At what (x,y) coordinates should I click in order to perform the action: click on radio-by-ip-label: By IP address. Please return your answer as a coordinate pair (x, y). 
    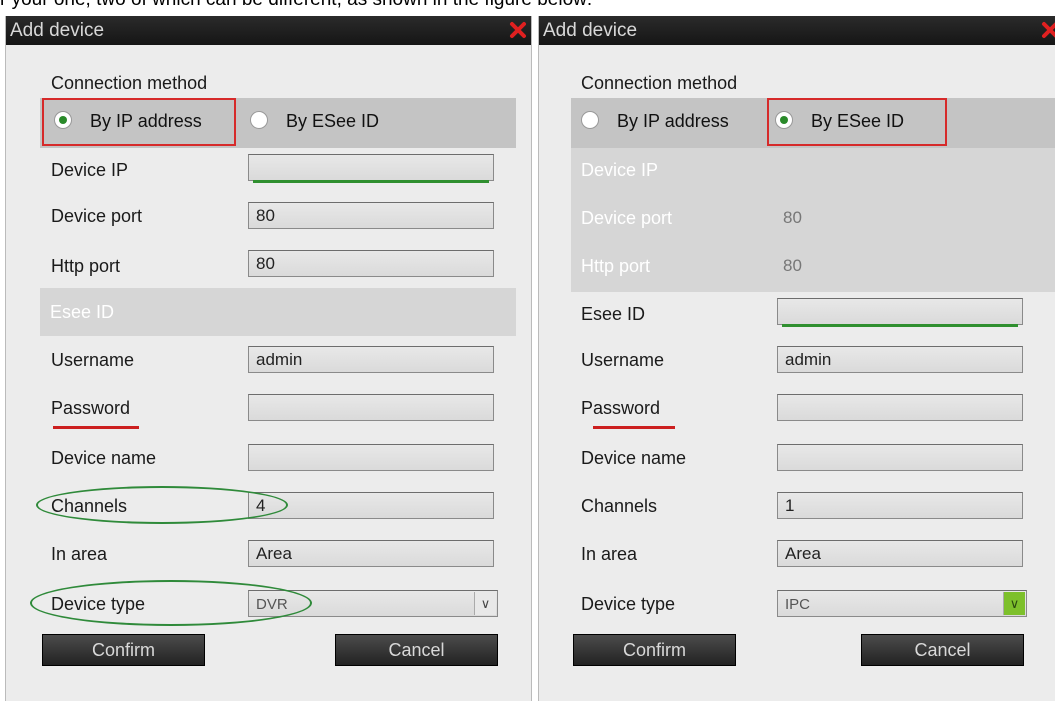
    Looking at the image, I should click on (673, 121).